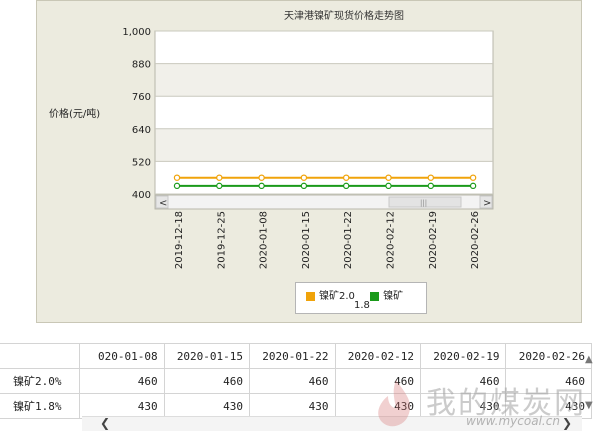  What do you see at coordinates (163, 203) in the screenshot?
I see `chevron-left-icon: <` at bounding box center [163, 203].